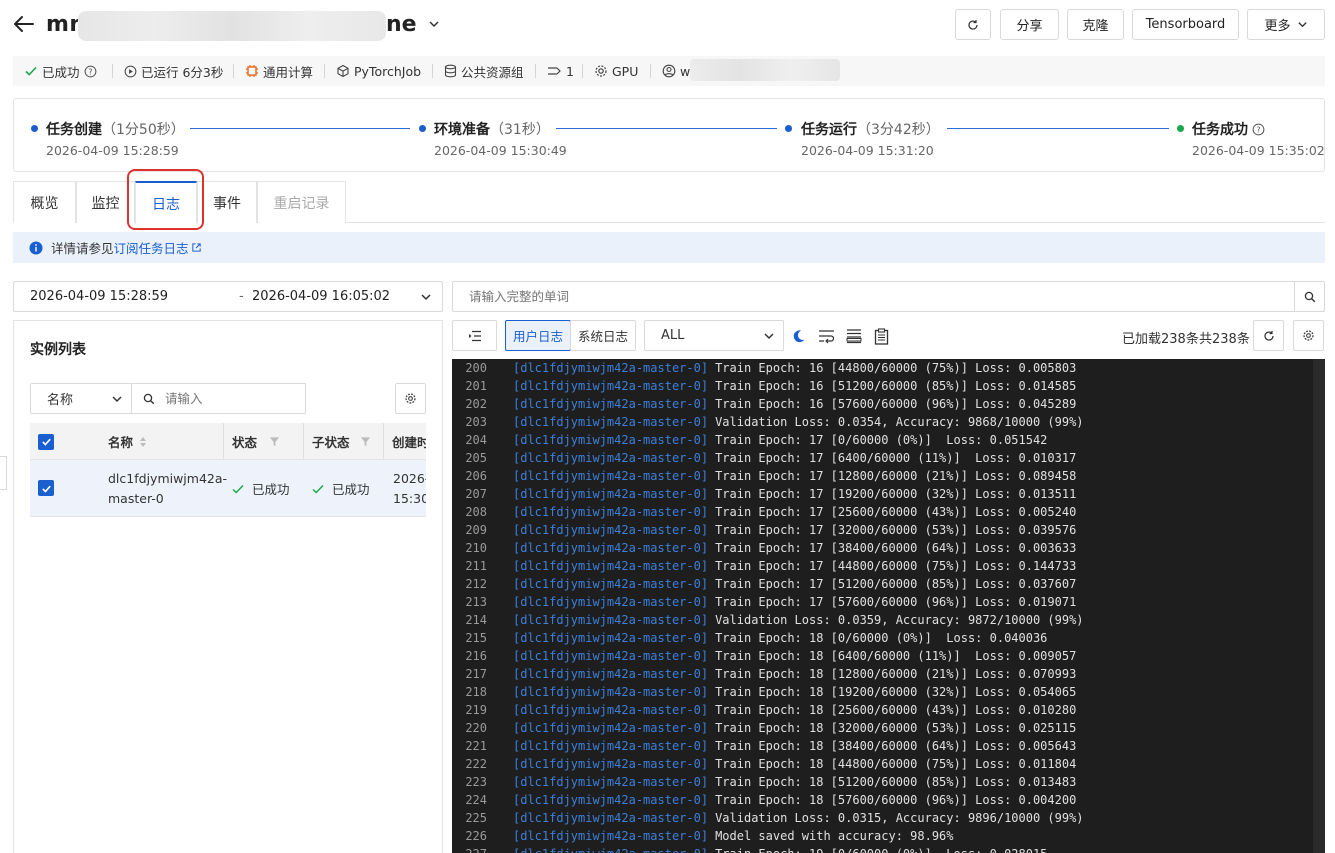 Image resolution: width=1335 pixels, height=853 pixels. What do you see at coordinates (432, 71) in the screenshot?
I see `meta-divider` at bounding box center [432, 71].